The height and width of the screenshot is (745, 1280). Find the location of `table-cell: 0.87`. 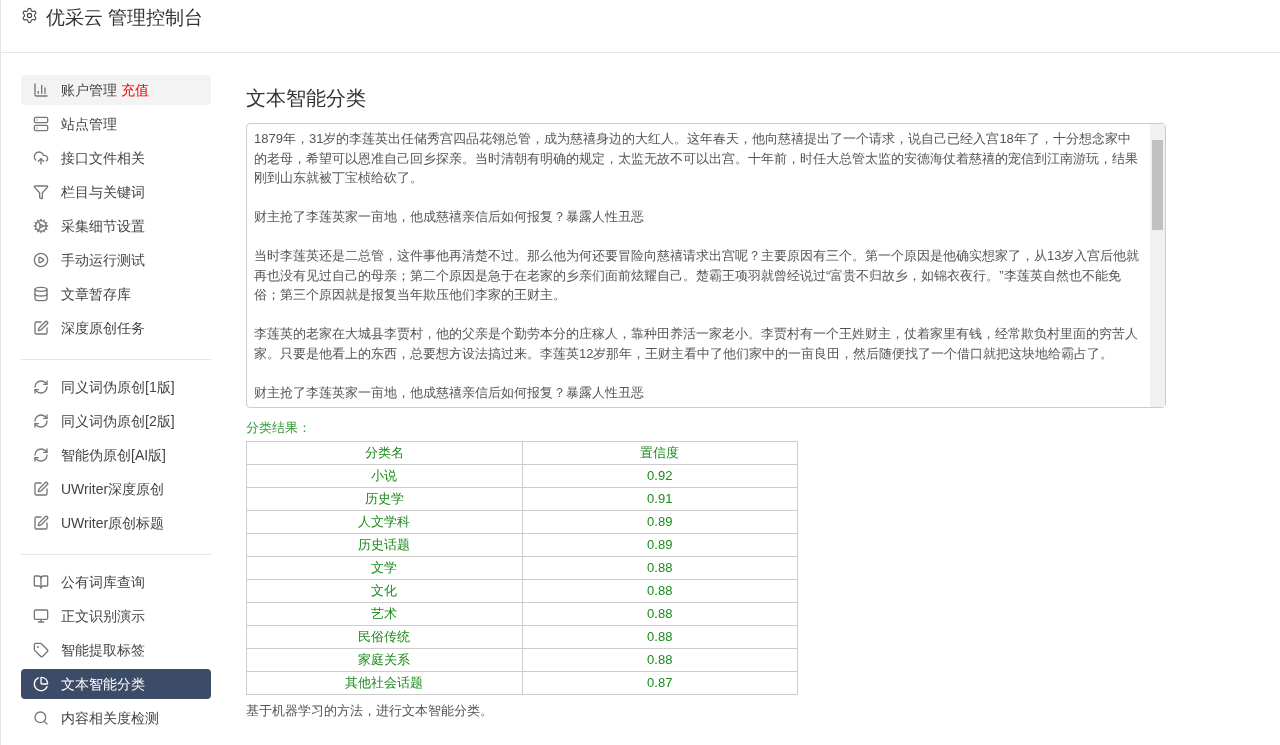

table-cell: 0.87 is located at coordinates (660, 682).